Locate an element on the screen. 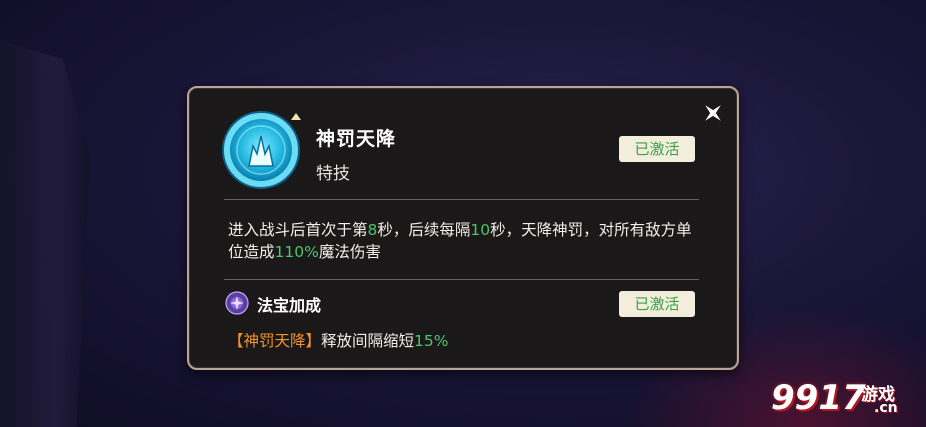  skill-name: 神罚天降 is located at coordinates (356, 139).